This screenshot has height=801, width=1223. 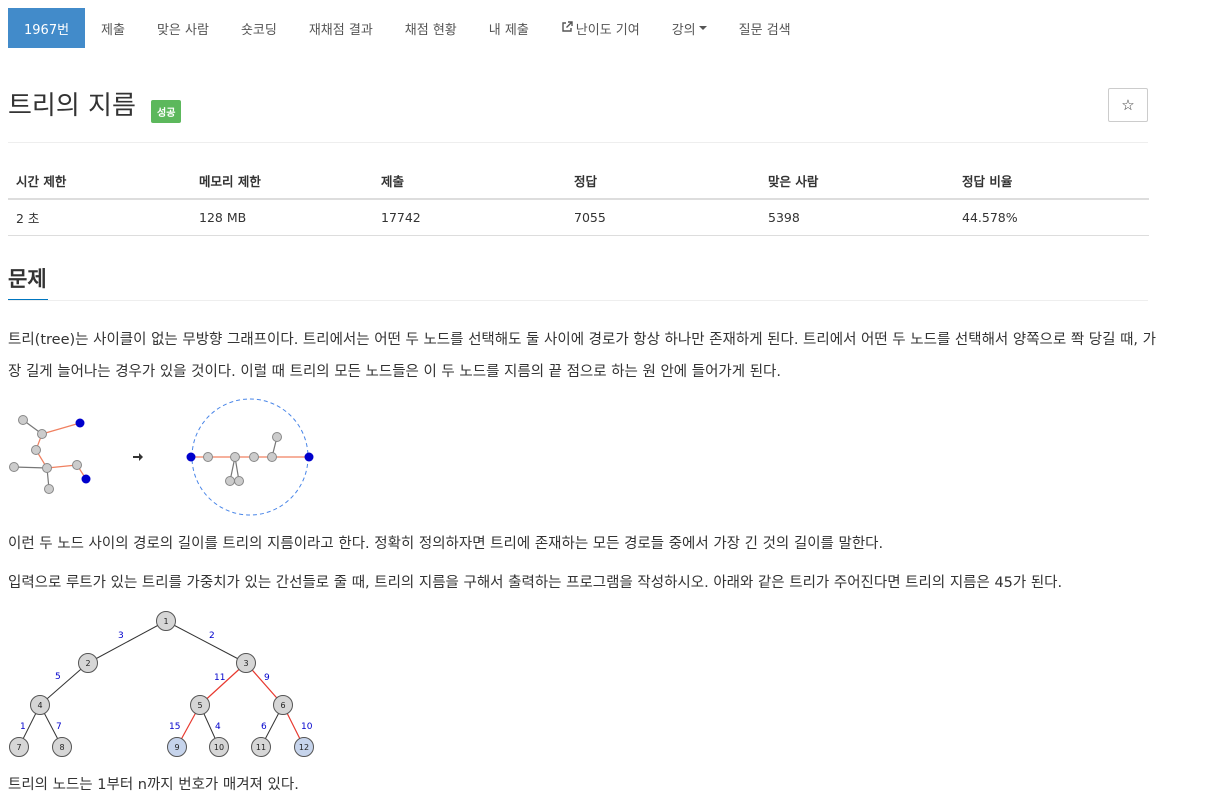 What do you see at coordinates (212, 636) in the screenshot?
I see `weight-1-3: 2` at bounding box center [212, 636].